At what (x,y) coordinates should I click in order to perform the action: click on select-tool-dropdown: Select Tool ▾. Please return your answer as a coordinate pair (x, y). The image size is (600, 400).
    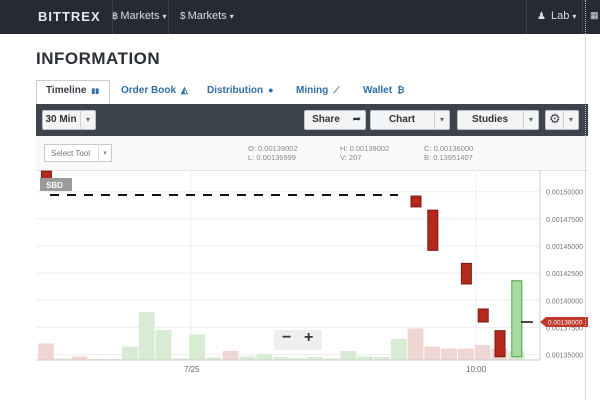
    Looking at the image, I should click on (78, 153).